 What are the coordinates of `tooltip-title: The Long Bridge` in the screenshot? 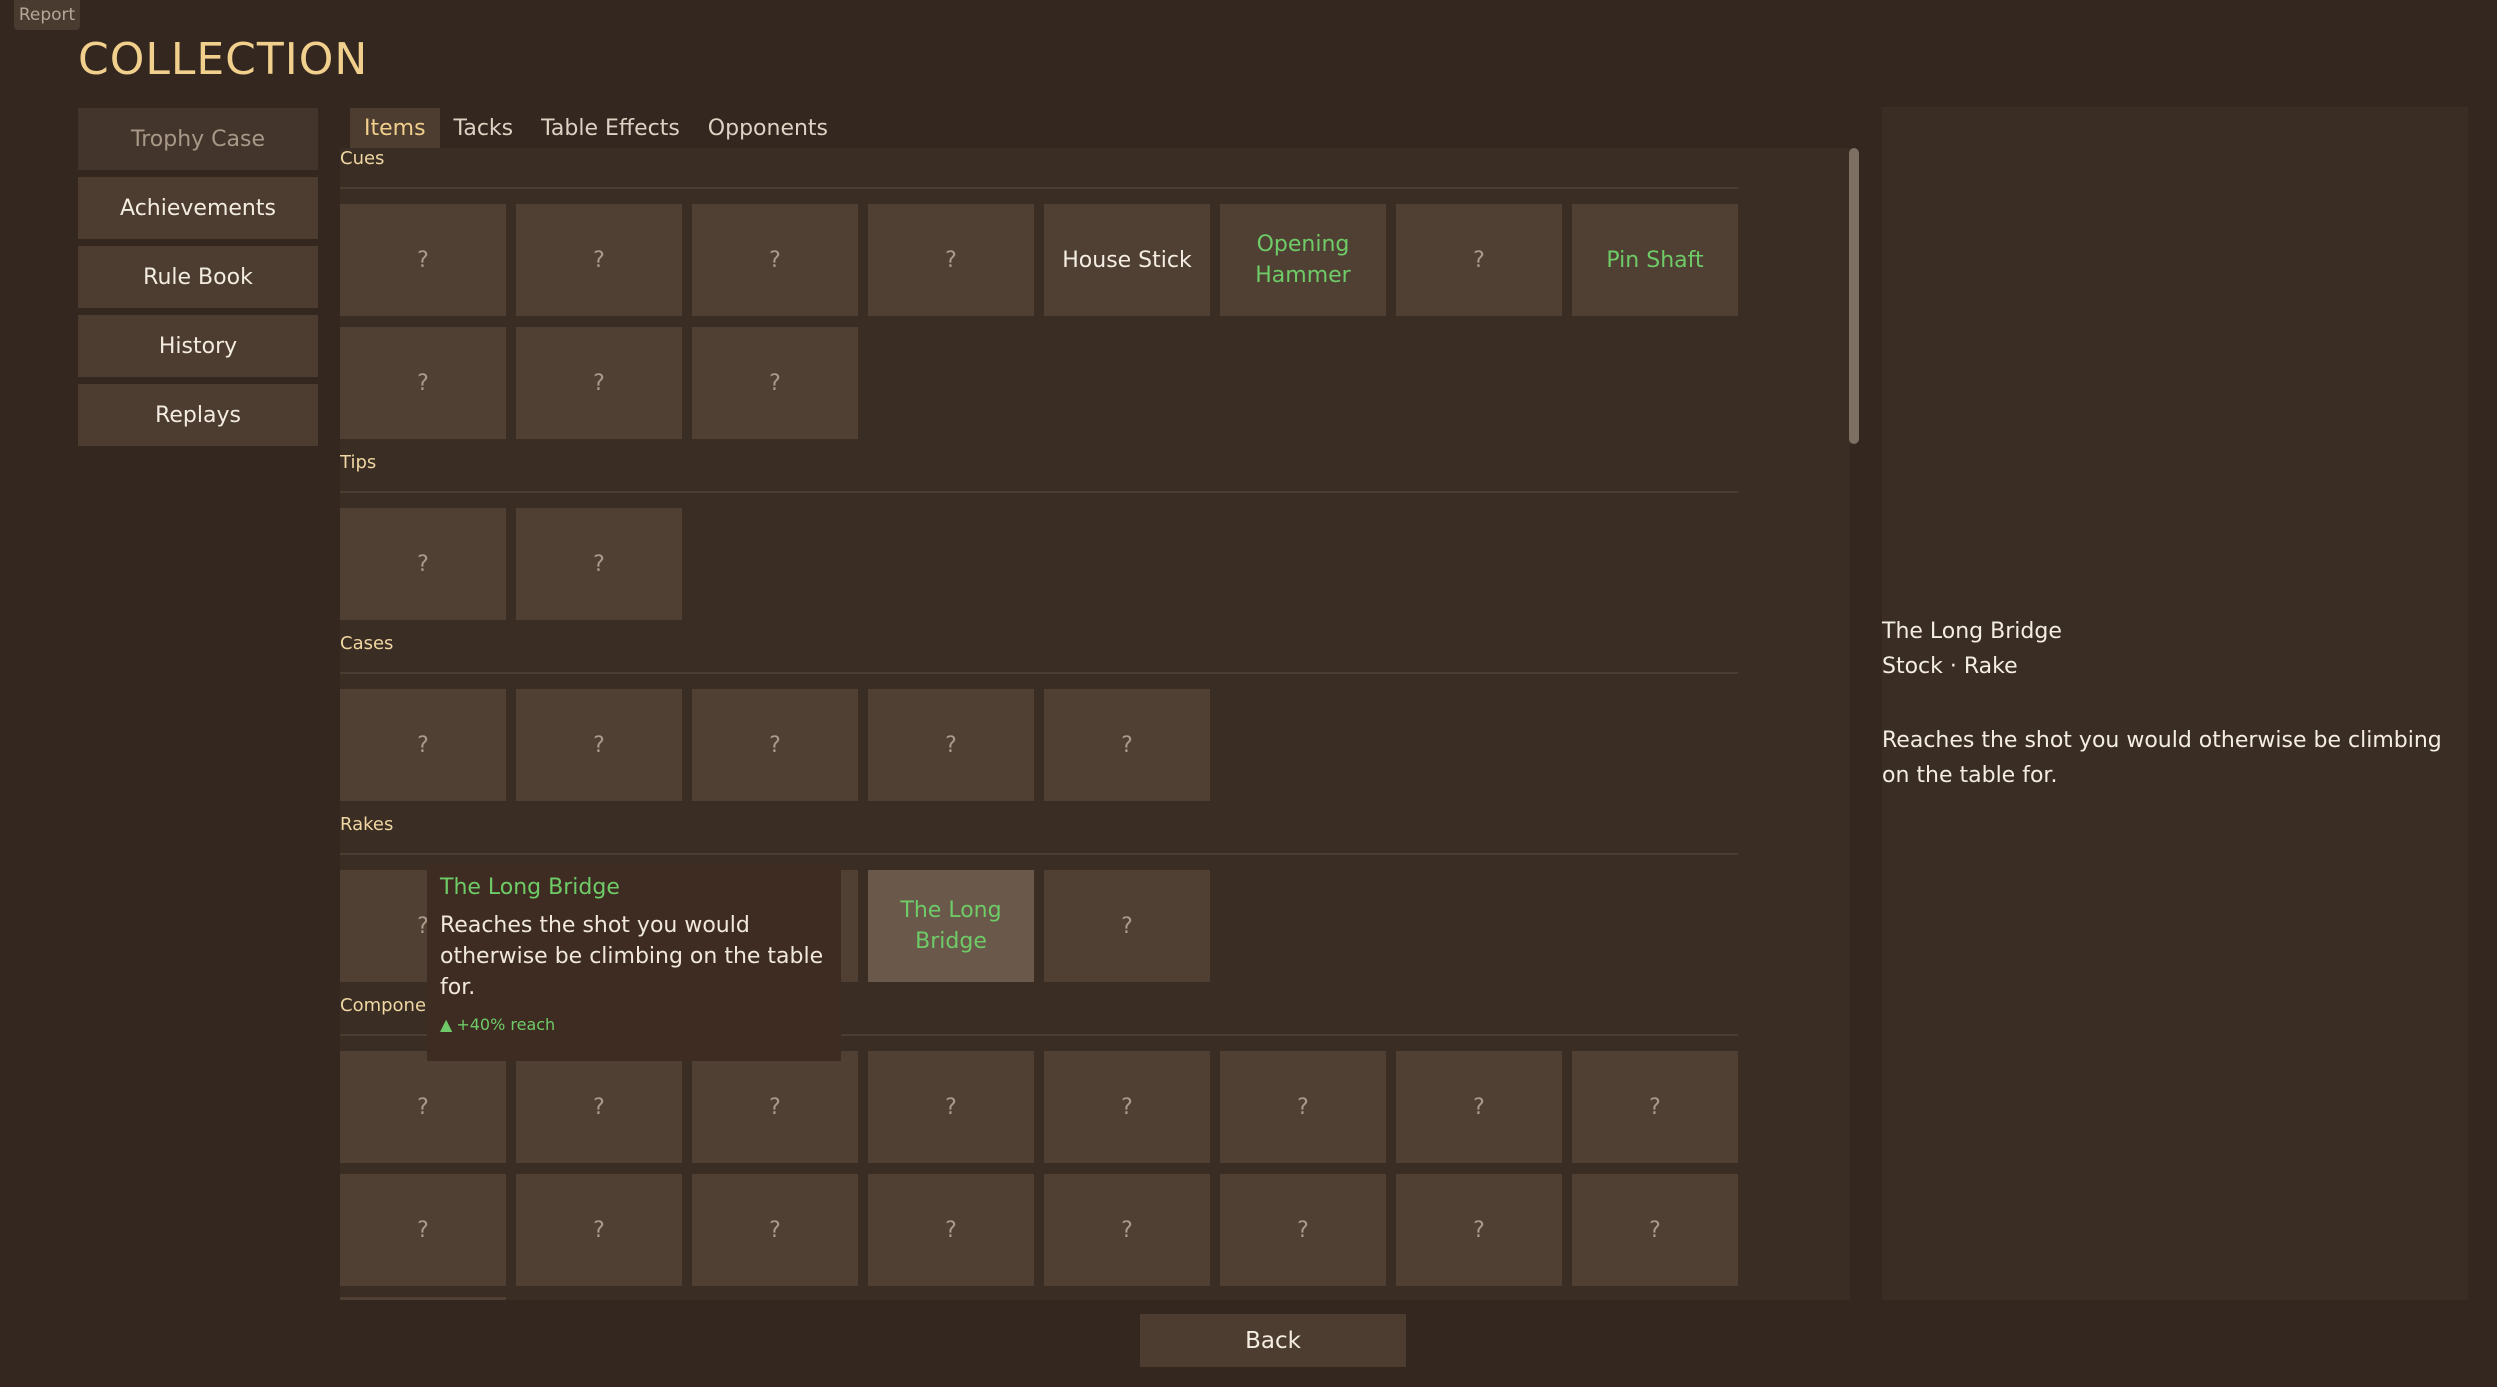 It's located at (530, 887).